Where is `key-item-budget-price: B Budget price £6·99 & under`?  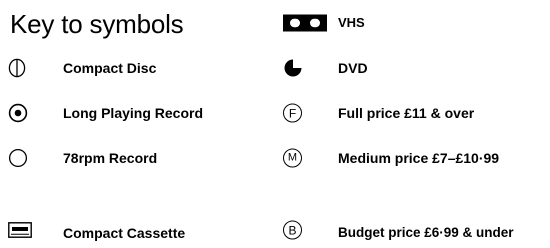 key-item-budget-price: B Budget price £6·99 & under is located at coordinates (415, 233).